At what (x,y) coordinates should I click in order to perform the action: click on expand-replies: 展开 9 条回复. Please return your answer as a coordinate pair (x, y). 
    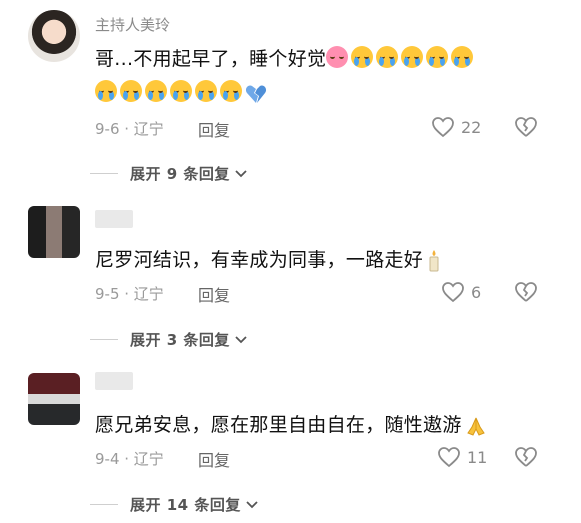
    Looking at the image, I should click on (169, 173).